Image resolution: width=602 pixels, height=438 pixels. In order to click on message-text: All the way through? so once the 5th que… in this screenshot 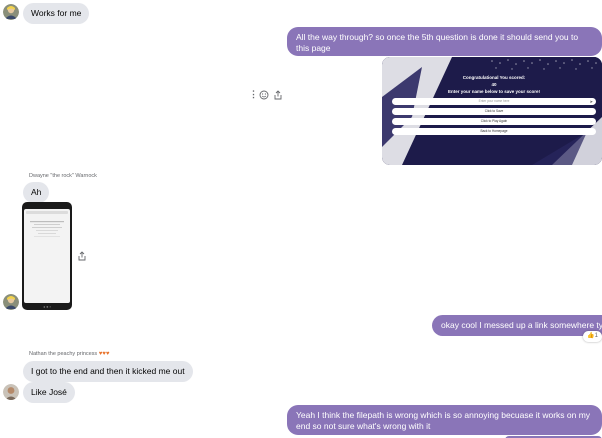, I will do `click(437, 43)`.